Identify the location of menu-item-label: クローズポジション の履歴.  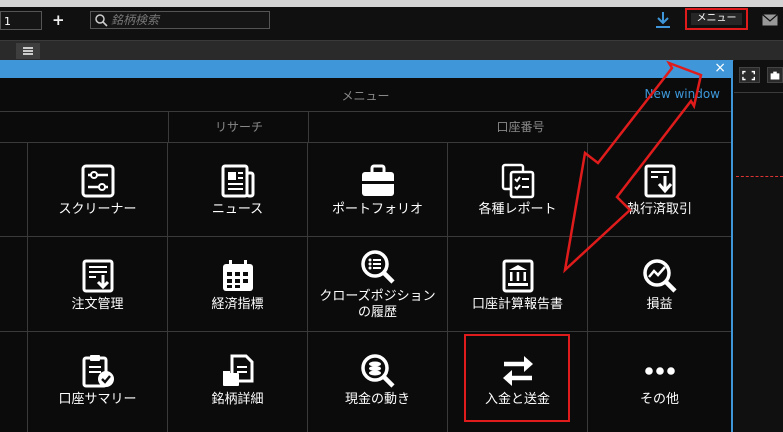
(377, 305).